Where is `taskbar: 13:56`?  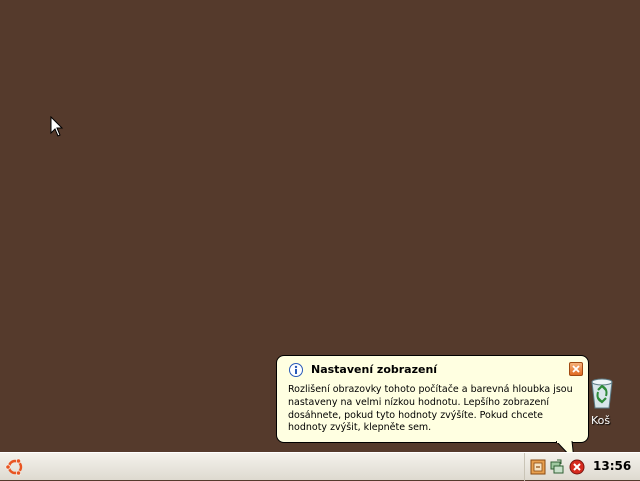
taskbar: 13:56 is located at coordinates (320, 466).